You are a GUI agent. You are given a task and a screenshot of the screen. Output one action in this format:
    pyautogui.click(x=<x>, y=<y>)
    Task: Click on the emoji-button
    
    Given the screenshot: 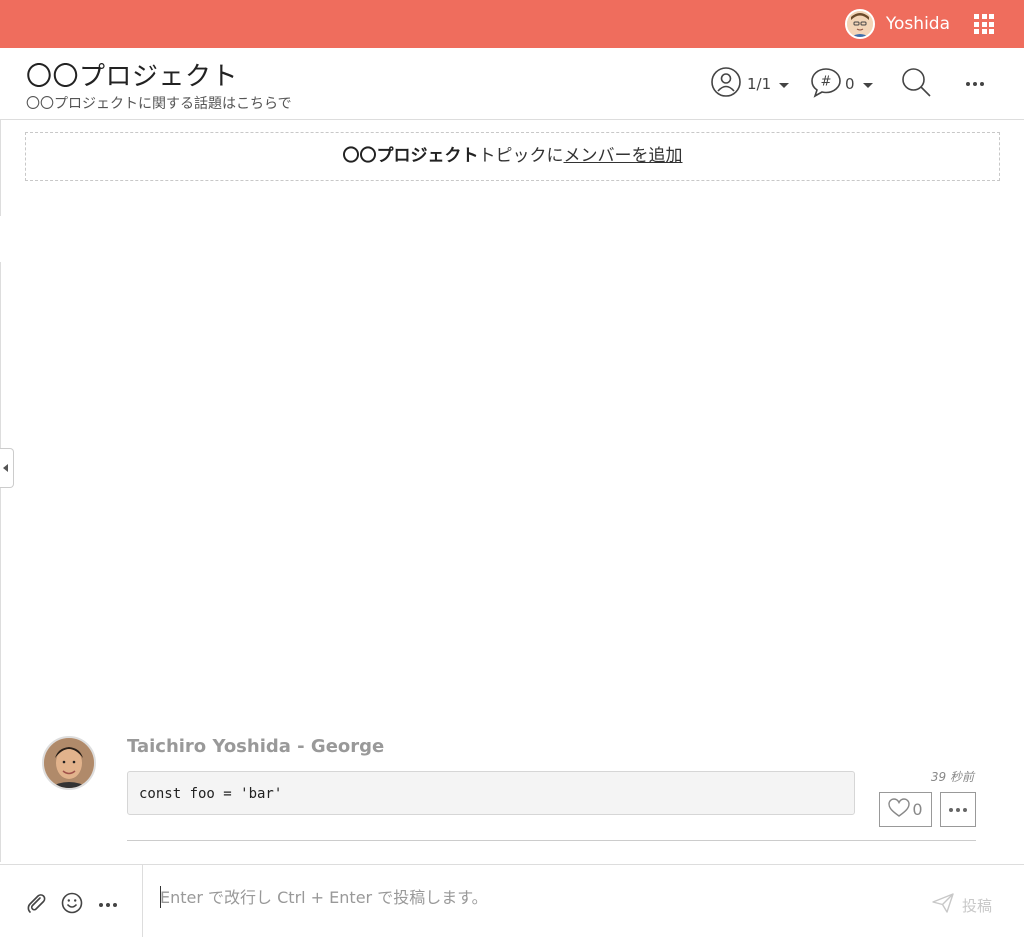 What is the action you would take?
    pyautogui.click(x=72, y=905)
    